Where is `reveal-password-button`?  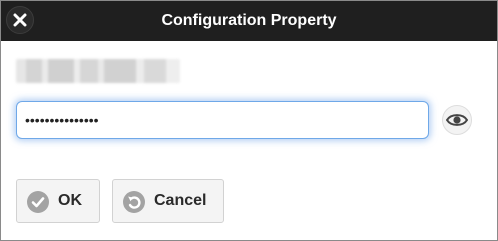
reveal-password-button is located at coordinates (457, 120).